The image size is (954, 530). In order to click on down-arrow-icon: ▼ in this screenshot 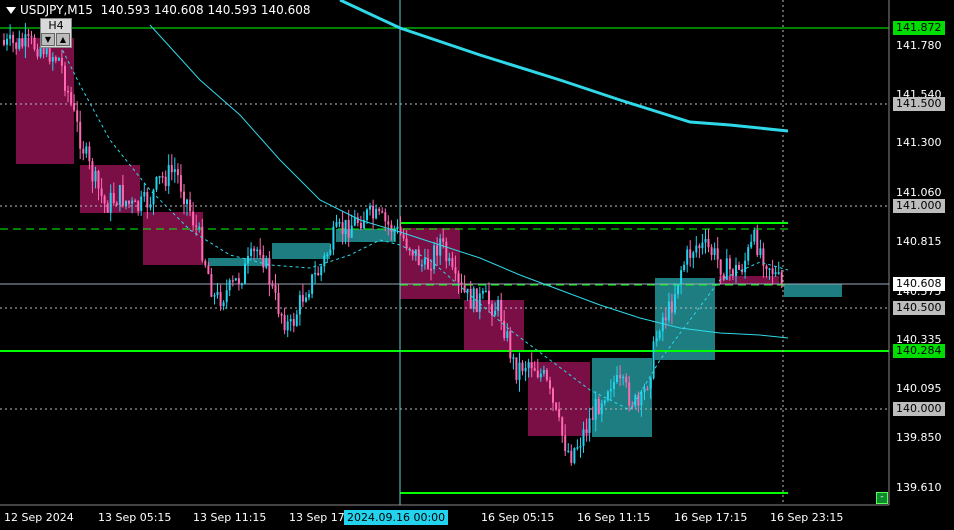, I will do `click(48, 39)`.